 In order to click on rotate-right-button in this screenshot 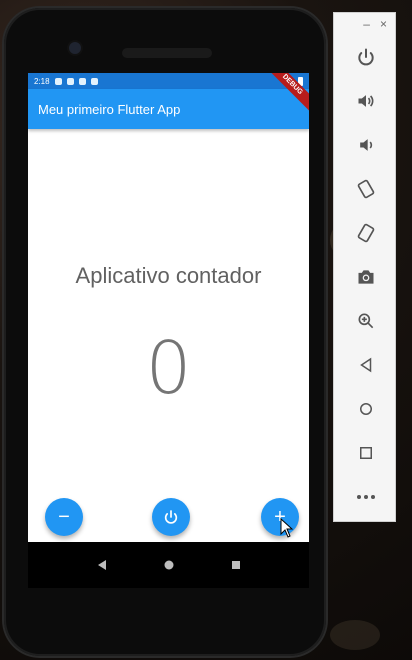, I will do `click(365, 233)`.